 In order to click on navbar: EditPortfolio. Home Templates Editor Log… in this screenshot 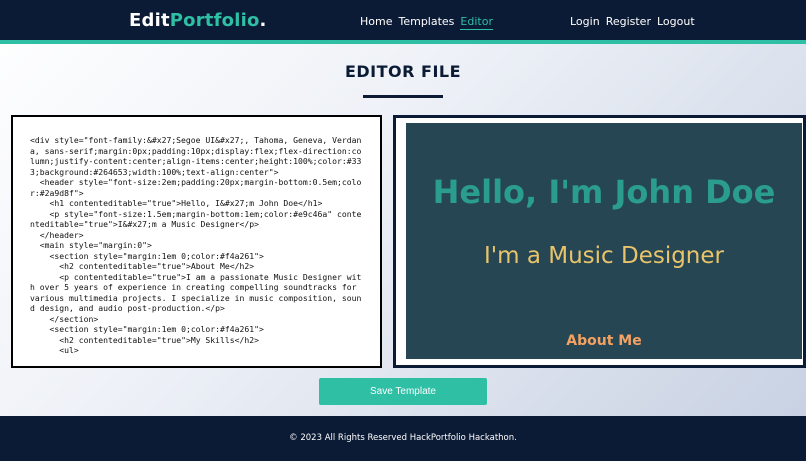, I will do `click(403, 22)`.